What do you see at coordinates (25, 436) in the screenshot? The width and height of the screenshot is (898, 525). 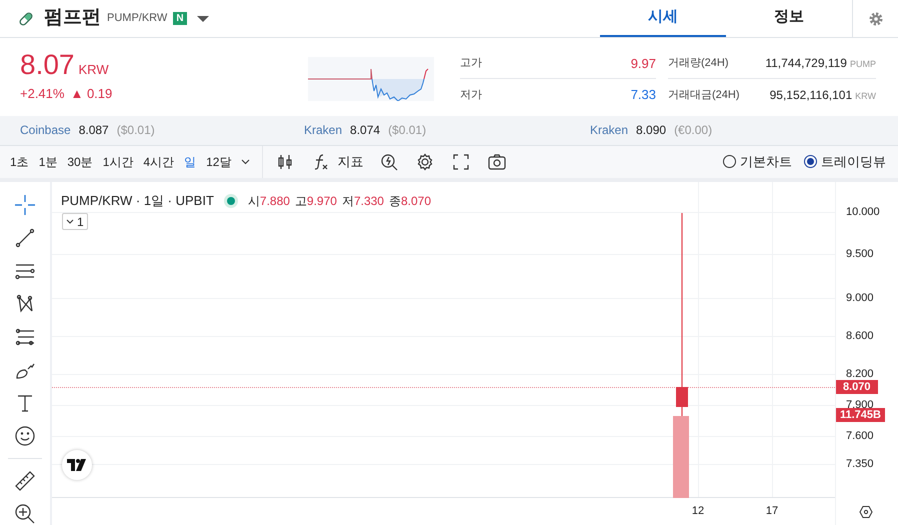 I see `smiley-icon` at bounding box center [25, 436].